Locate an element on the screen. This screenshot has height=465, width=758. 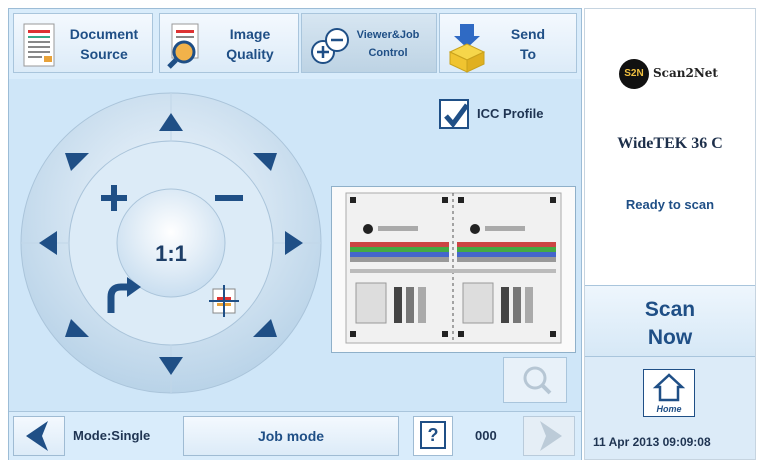
bottom-bar: Mode:Single Job mode ? 000 is located at coordinates (295, 435).